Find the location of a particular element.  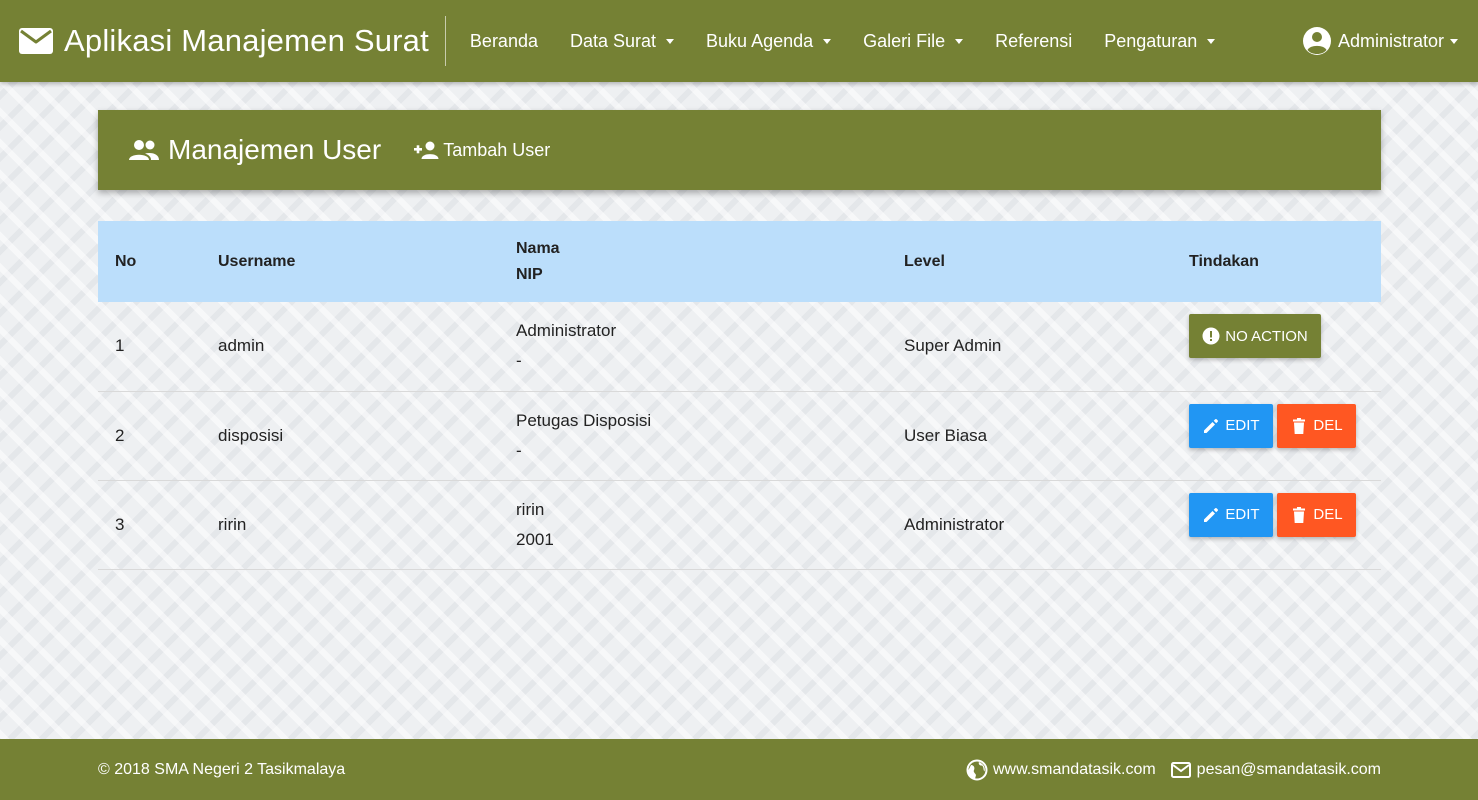

app-title: Aplikasi Manajemen Surat is located at coordinates (246, 40).